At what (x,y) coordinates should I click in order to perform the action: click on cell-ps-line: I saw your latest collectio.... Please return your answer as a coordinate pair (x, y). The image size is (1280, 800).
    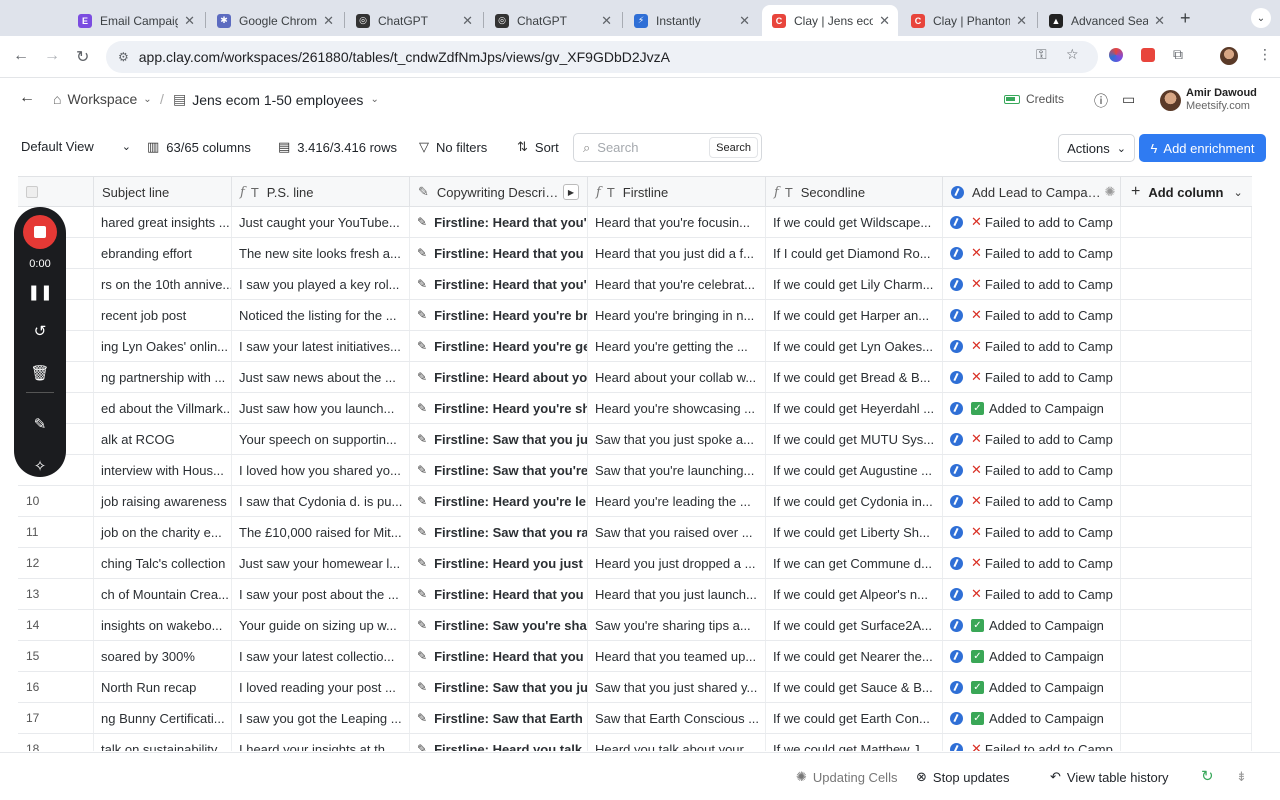
    Looking at the image, I should click on (321, 656).